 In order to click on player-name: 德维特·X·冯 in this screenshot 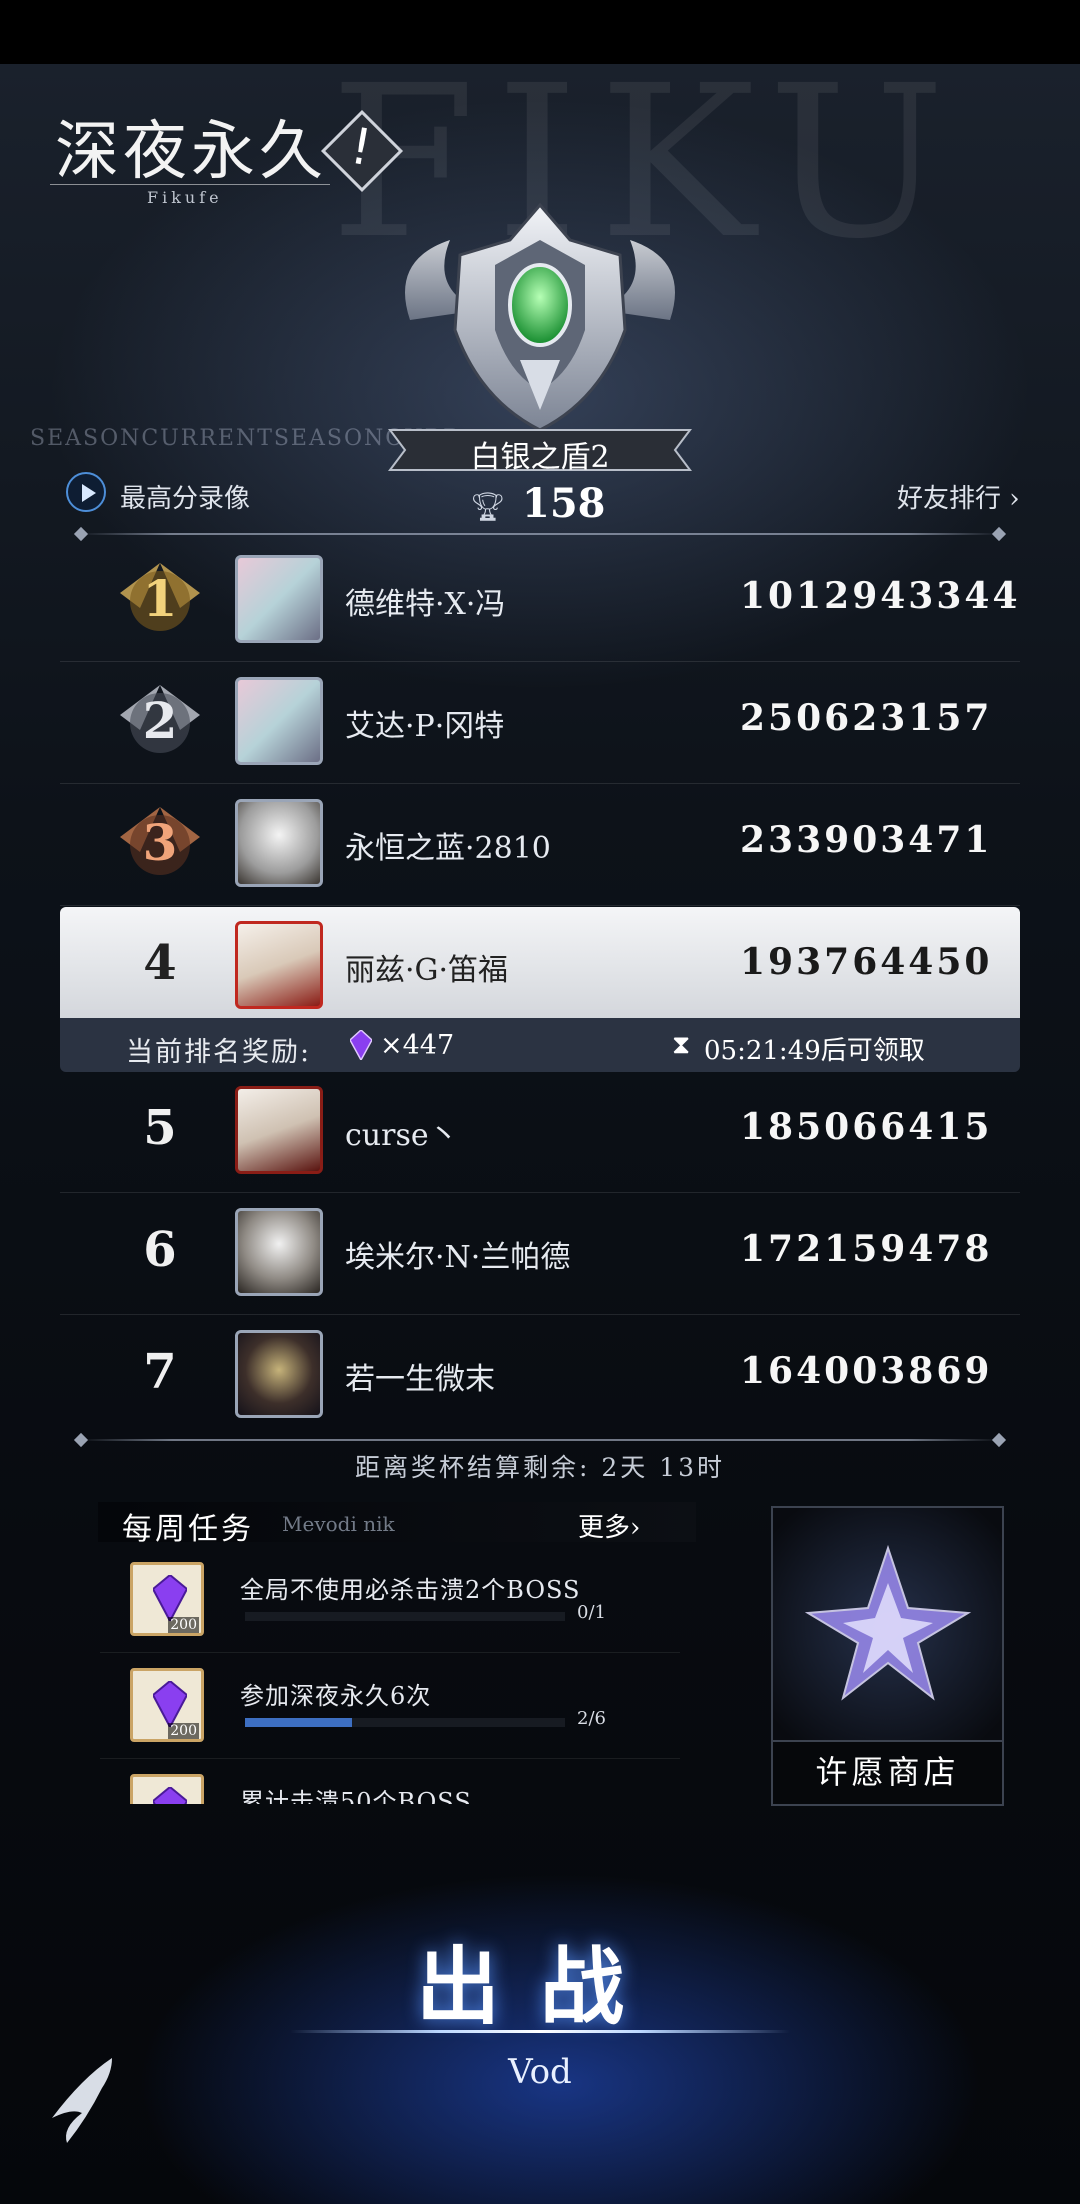, I will do `click(425, 604)`.